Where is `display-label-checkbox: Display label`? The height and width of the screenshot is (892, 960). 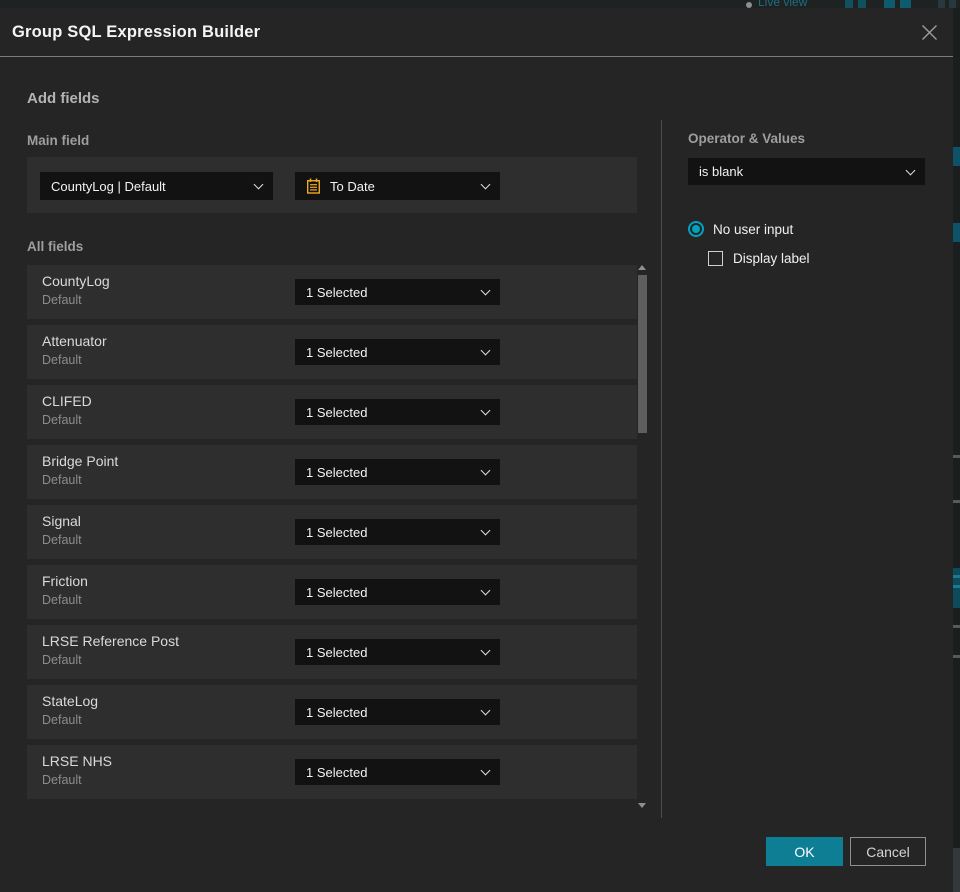
display-label-checkbox: Display label is located at coordinates (759, 258).